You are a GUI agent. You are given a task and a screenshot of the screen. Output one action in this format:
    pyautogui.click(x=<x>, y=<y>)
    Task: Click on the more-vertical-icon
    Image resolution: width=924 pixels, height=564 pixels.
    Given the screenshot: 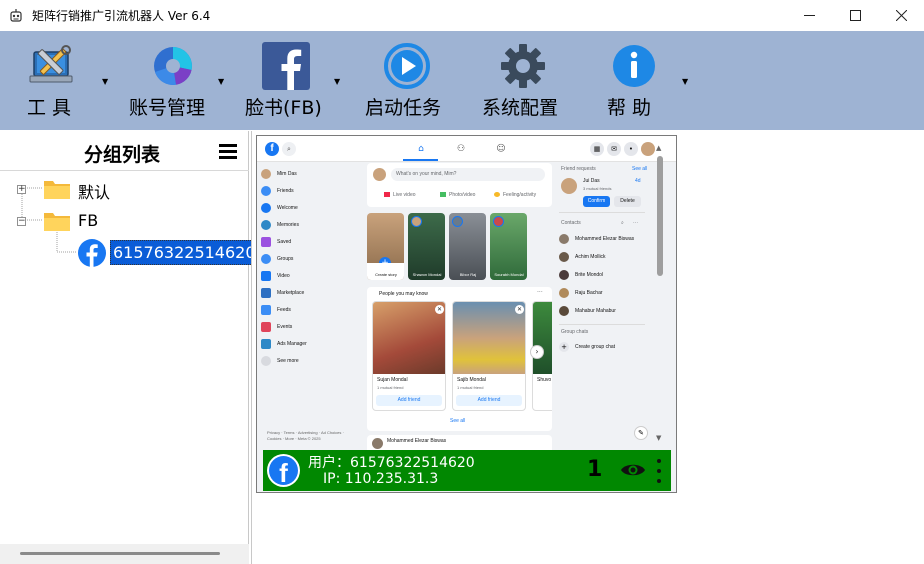 What is the action you would take?
    pyautogui.click(x=659, y=471)
    